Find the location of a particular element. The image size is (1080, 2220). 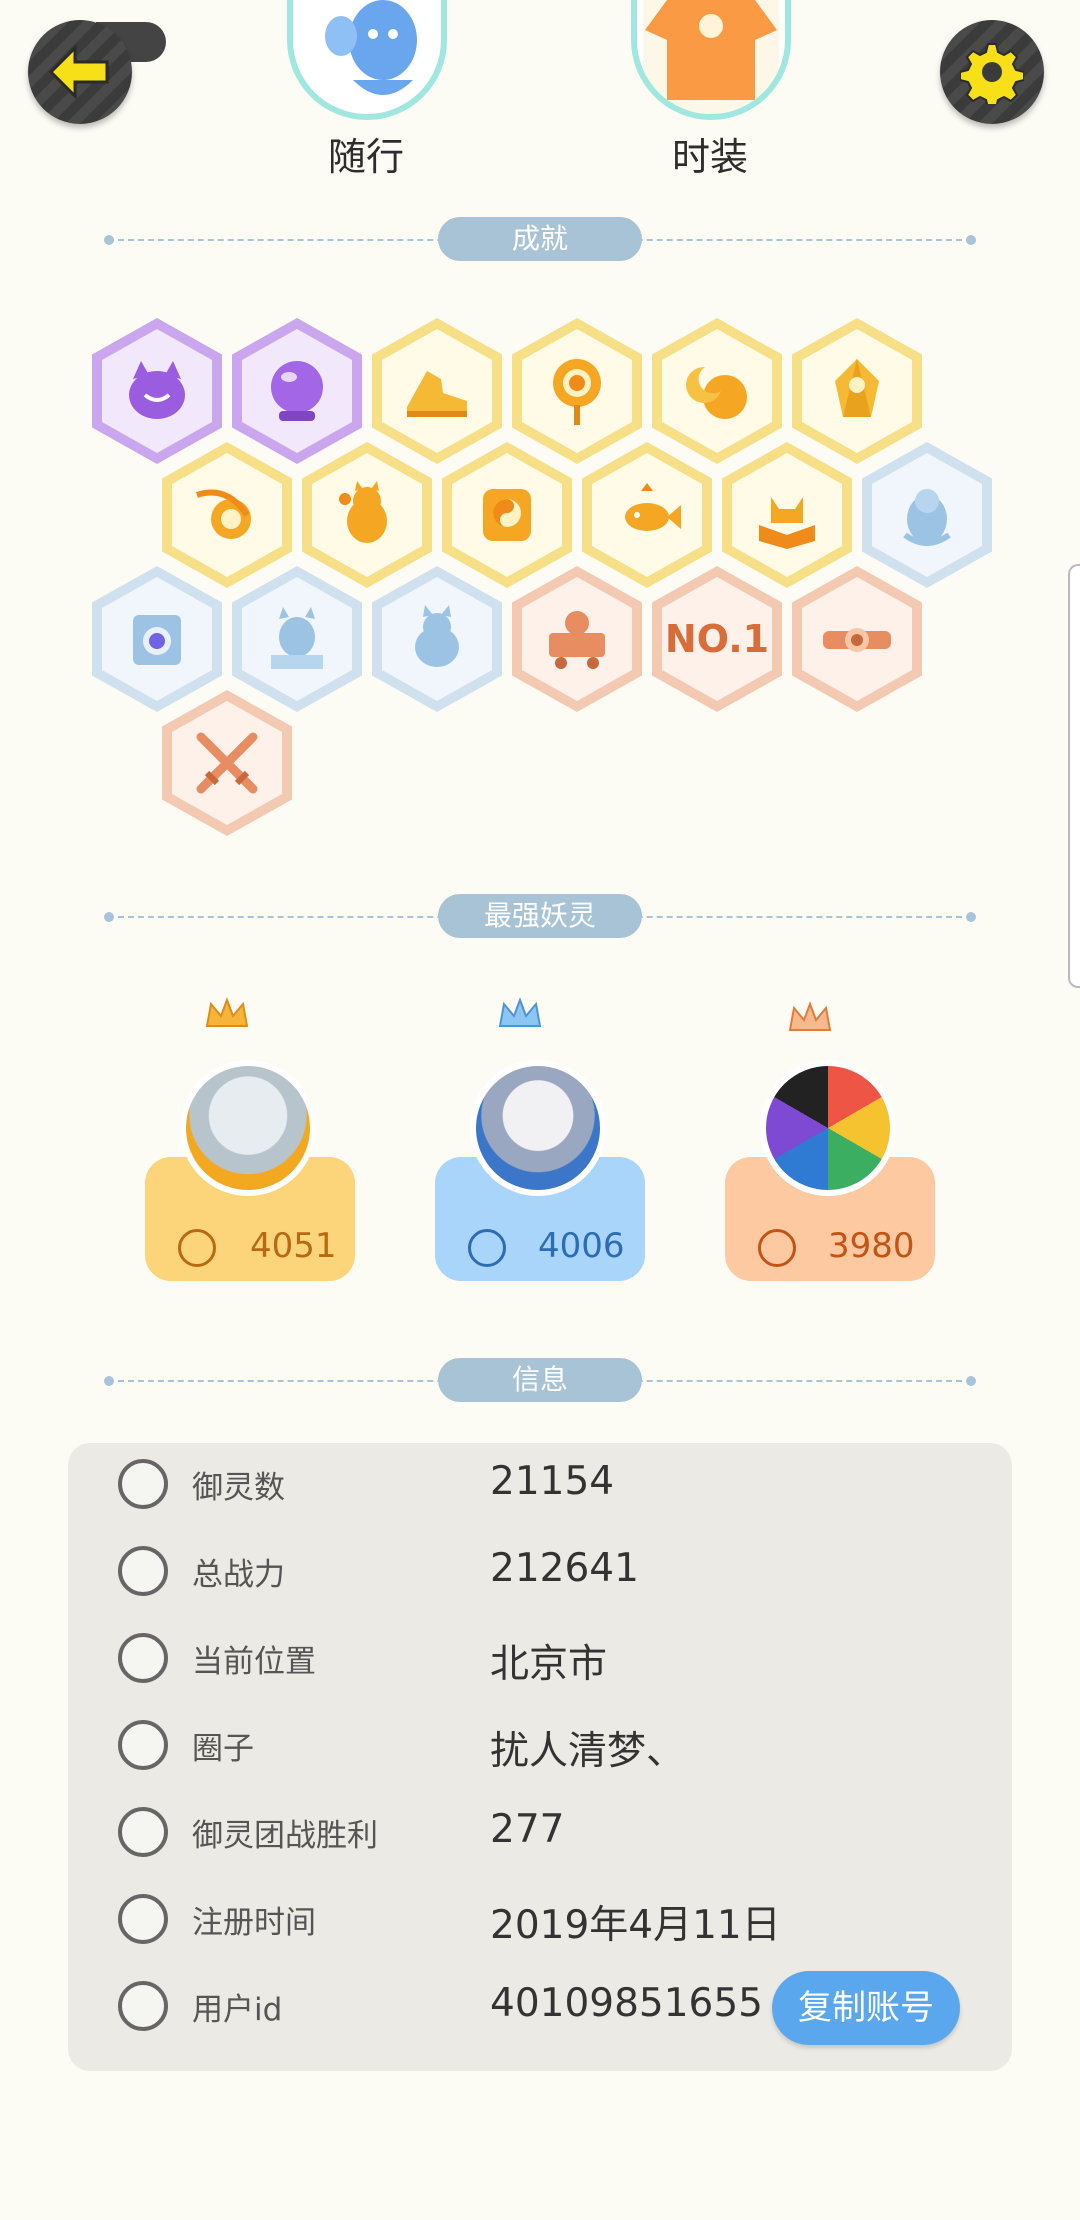

section-title-strongest: 最强妖灵 is located at coordinates (540, 916).